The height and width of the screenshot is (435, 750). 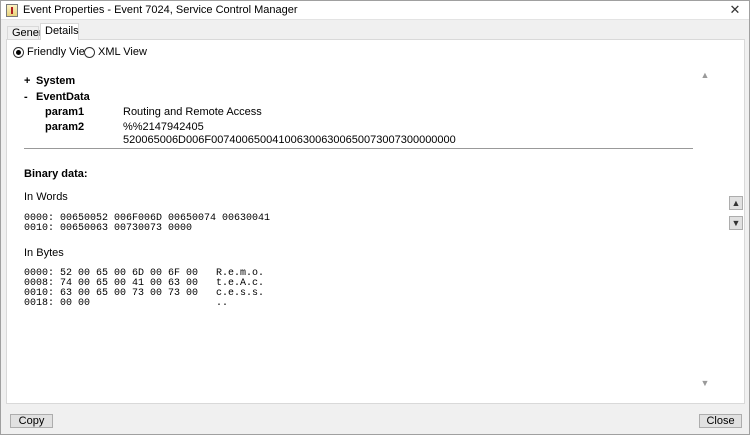 What do you see at coordinates (122, 52) in the screenshot?
I see `xml-view-label: XML View` at bounding box center [122, 52].